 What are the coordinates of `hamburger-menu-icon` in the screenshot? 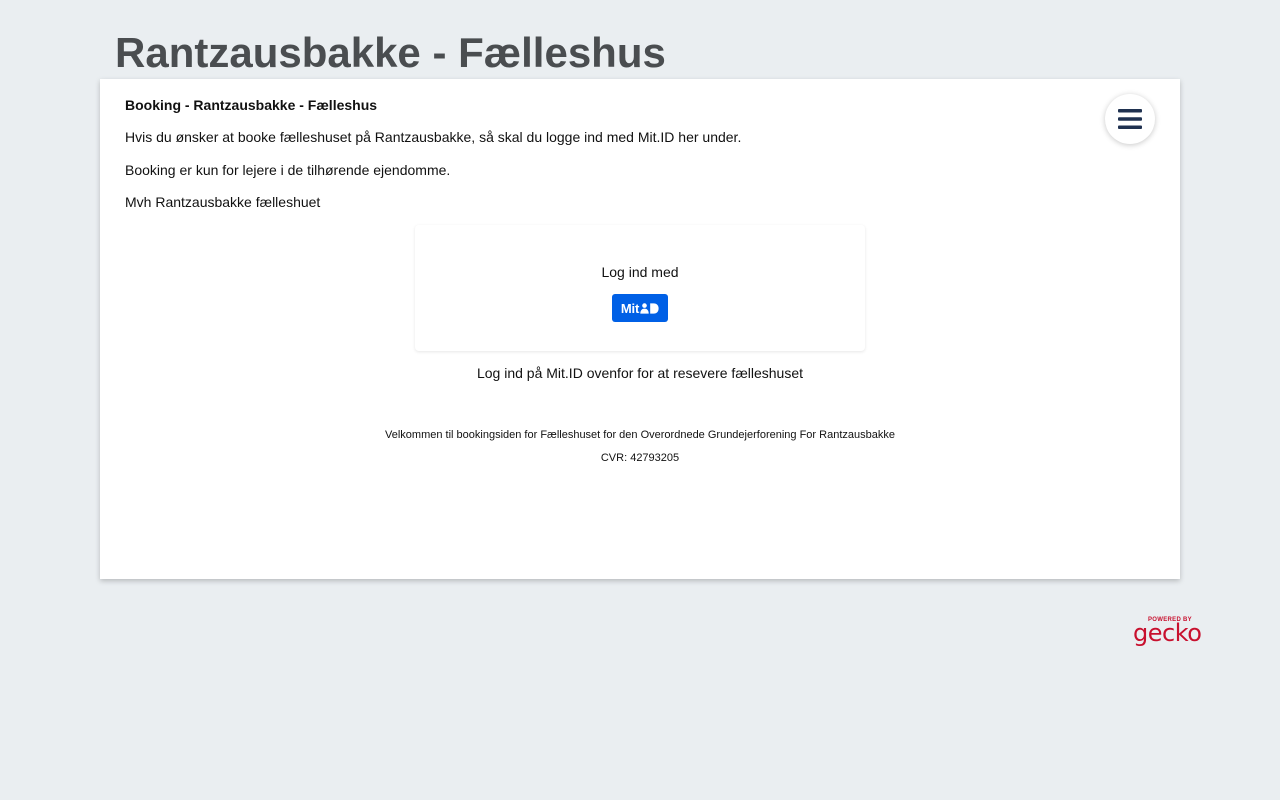 It's located at (1130, 119).